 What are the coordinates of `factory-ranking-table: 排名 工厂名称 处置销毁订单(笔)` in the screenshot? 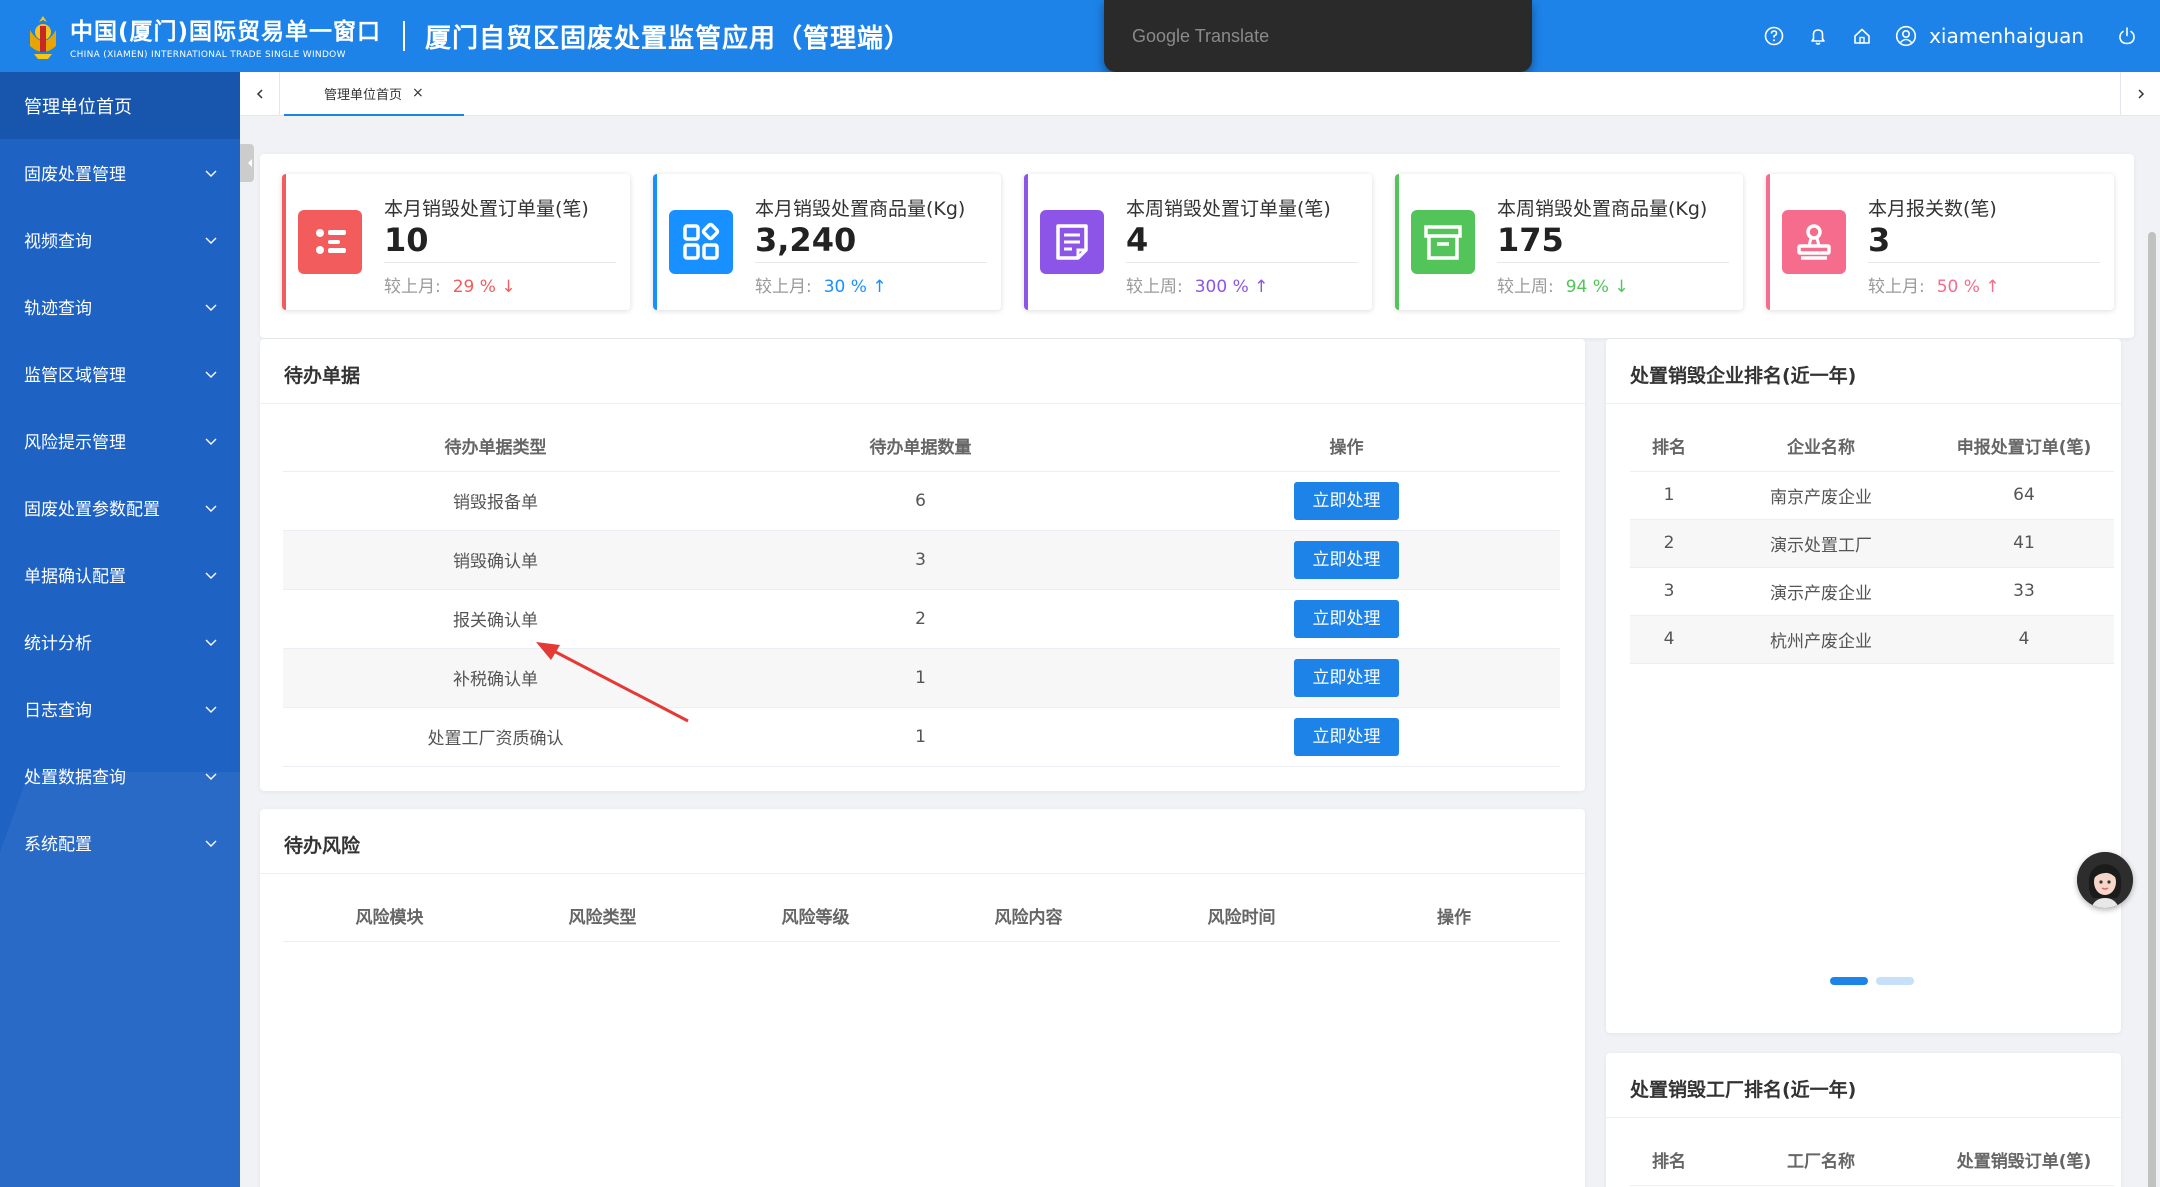 It's located at (1872, 1160).